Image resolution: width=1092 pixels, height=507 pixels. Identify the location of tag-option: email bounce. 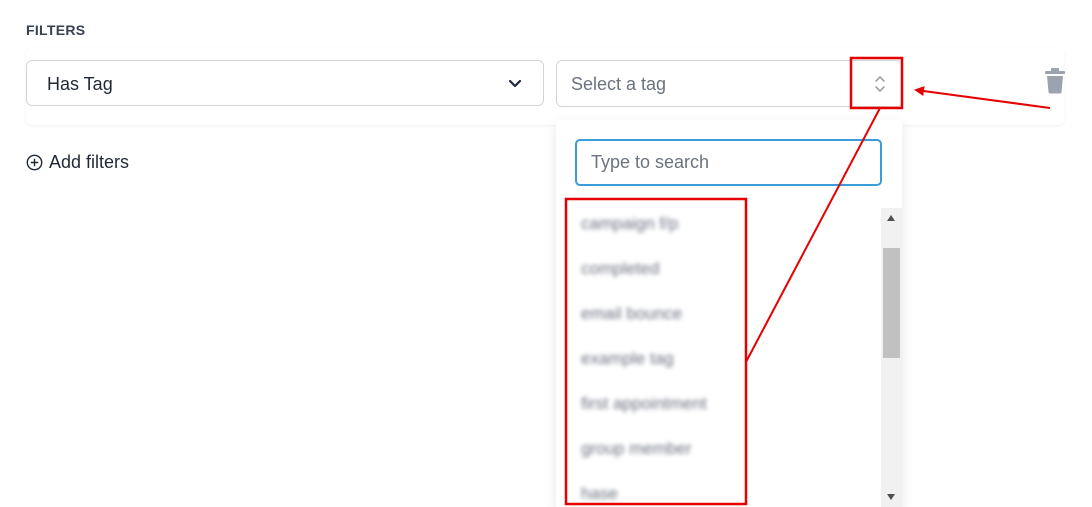
(631, 314).